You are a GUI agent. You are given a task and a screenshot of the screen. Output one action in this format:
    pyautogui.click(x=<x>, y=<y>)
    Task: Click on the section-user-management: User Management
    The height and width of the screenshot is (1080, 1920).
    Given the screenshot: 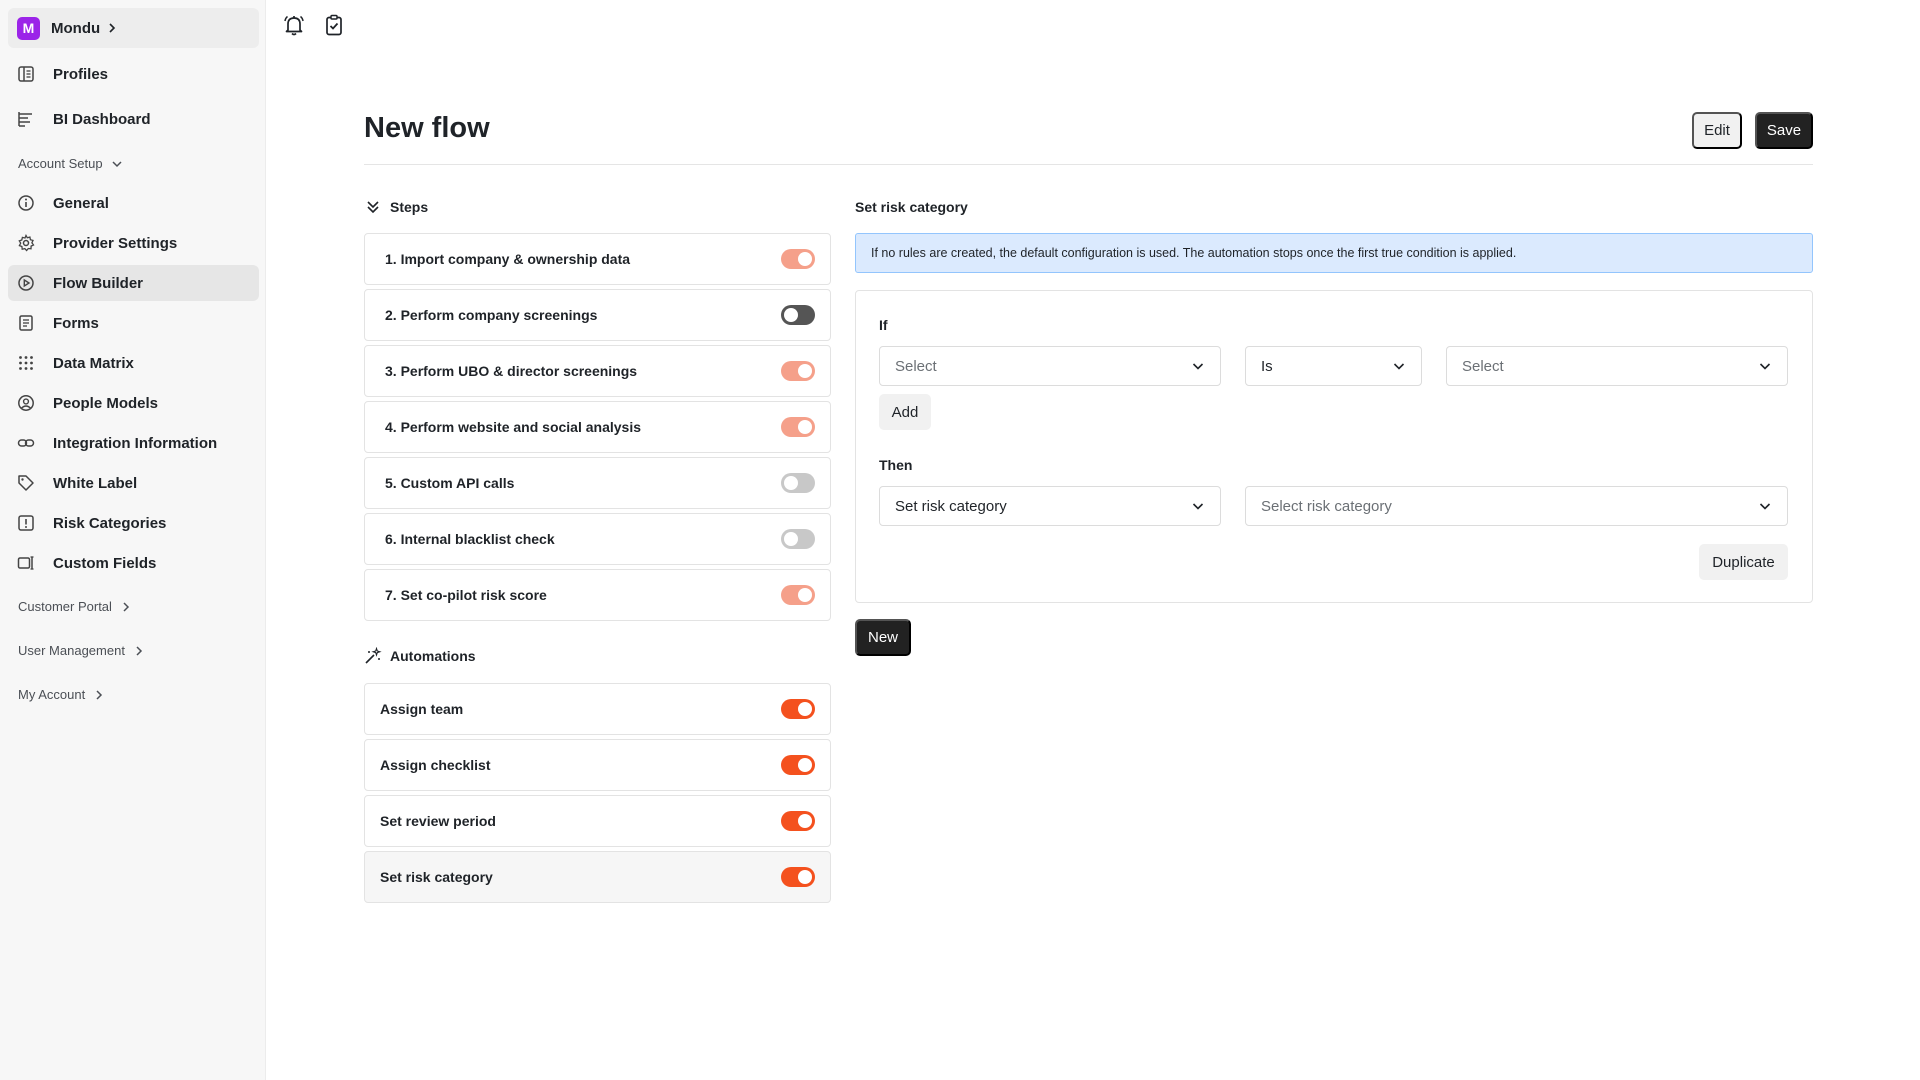 What is the action you would take?
    pyautogui.click(x=81, y=650)
    